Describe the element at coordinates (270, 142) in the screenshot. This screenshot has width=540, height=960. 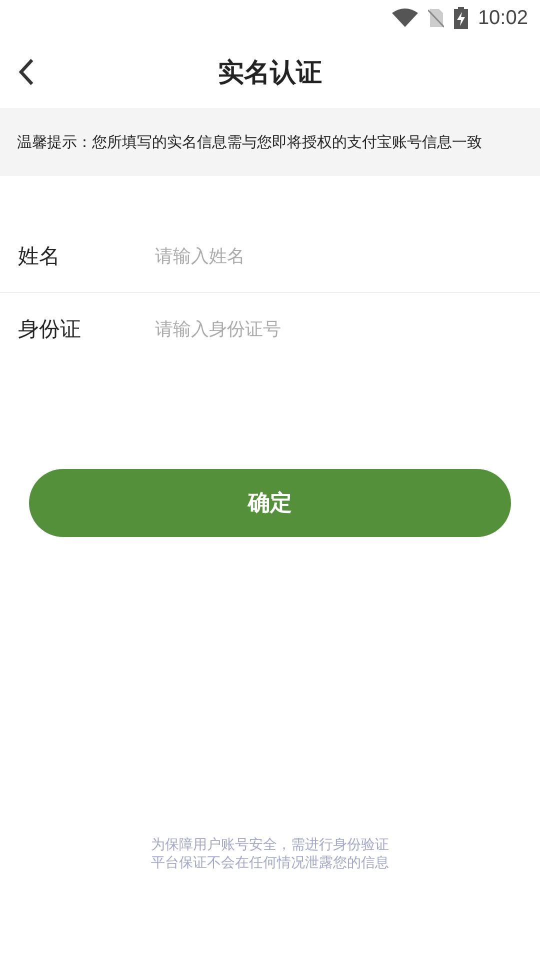
I see `notice-banner: 温馨提示：您所填写的实名信息需与您即将授权的支付宝账号信息一致` at that location.